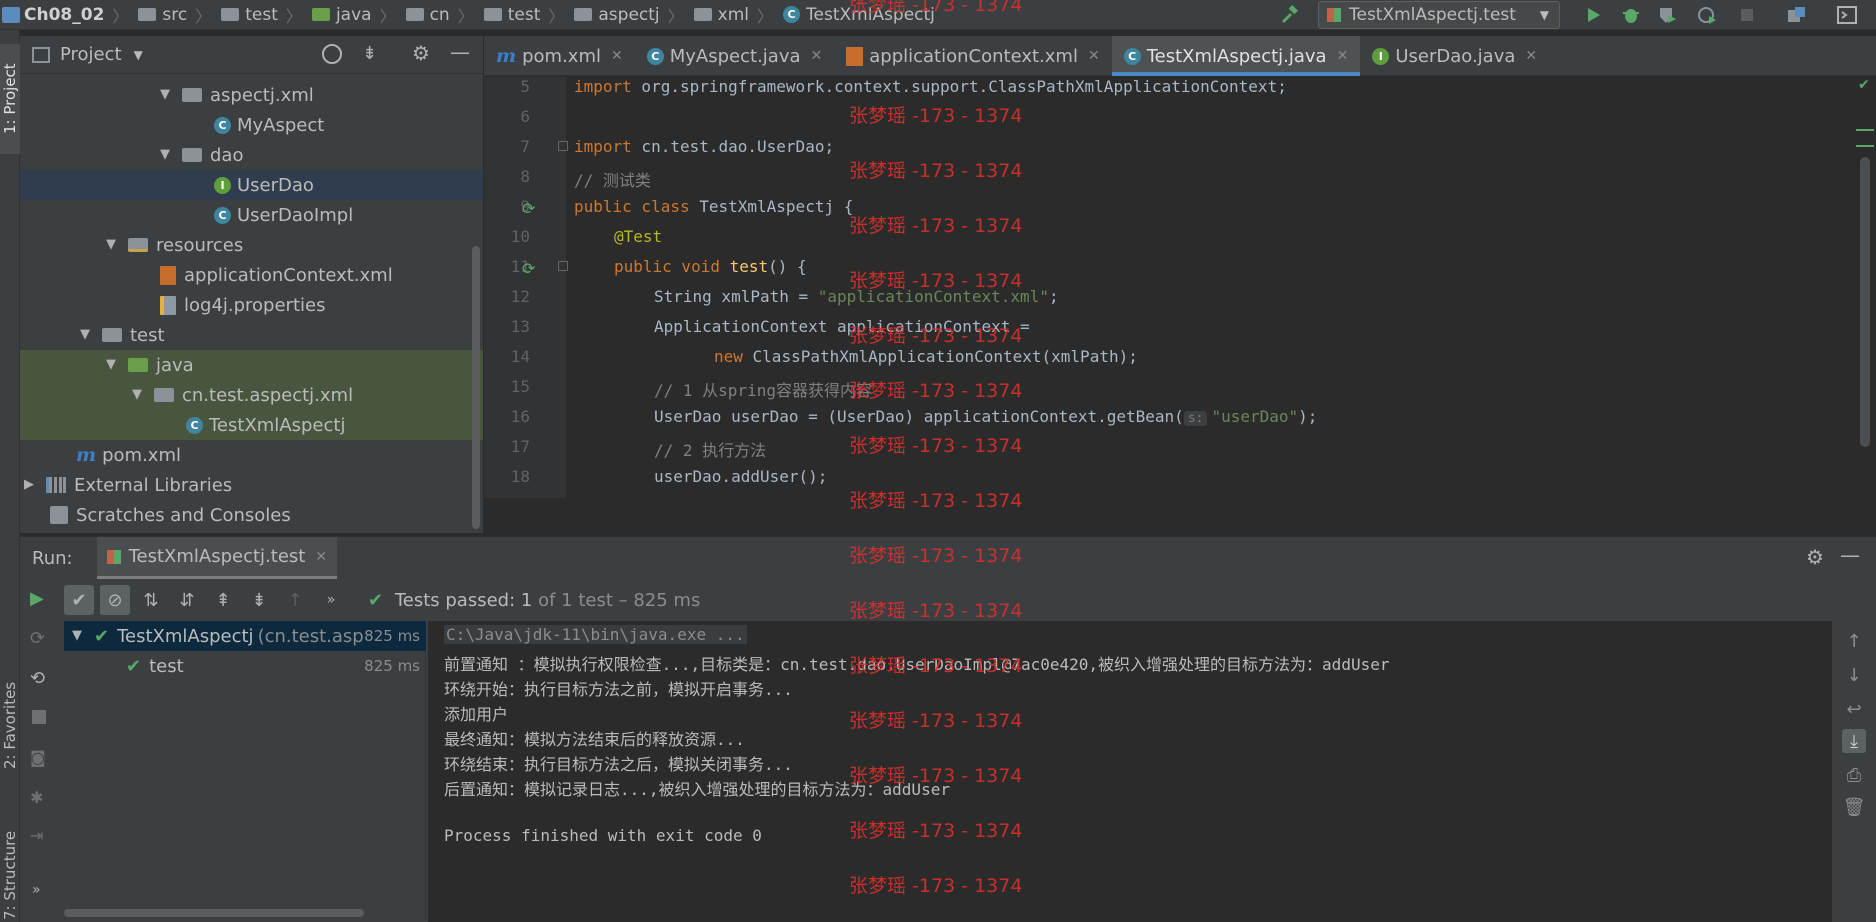  Describe the element at coordinates (251, 125) in the screenshot. I see `tree-item-myaspect: C MyAspect` at that location.